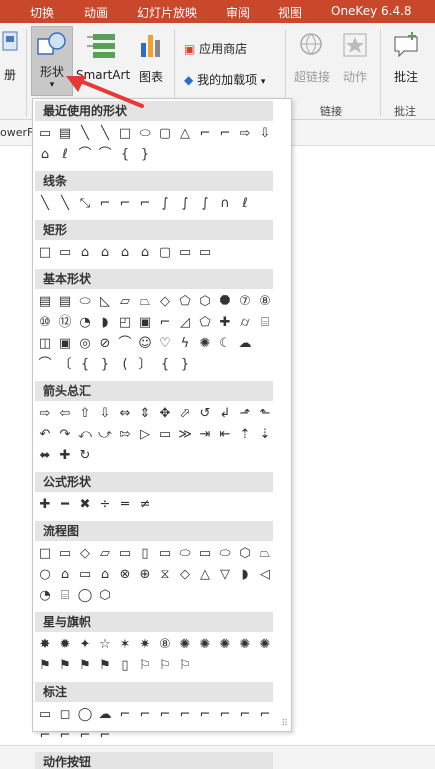 The width and height of the screenshot is (435, 769). I want to click on shape-icon: ⧖, so click(165, 574).